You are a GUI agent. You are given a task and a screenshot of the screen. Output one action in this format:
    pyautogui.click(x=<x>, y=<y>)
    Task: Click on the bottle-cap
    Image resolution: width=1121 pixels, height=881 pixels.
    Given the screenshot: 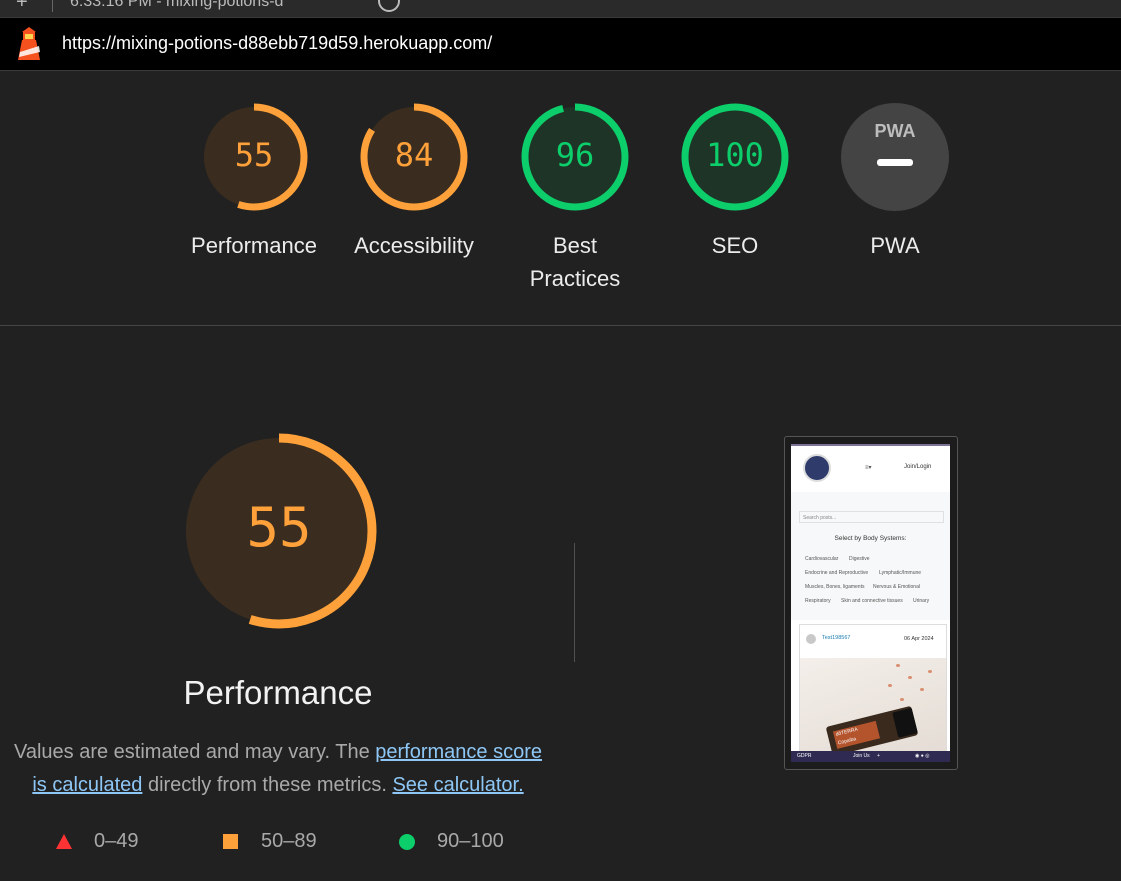 What is the action you would take?
    pyautogui.click(x=905, y=722)
    